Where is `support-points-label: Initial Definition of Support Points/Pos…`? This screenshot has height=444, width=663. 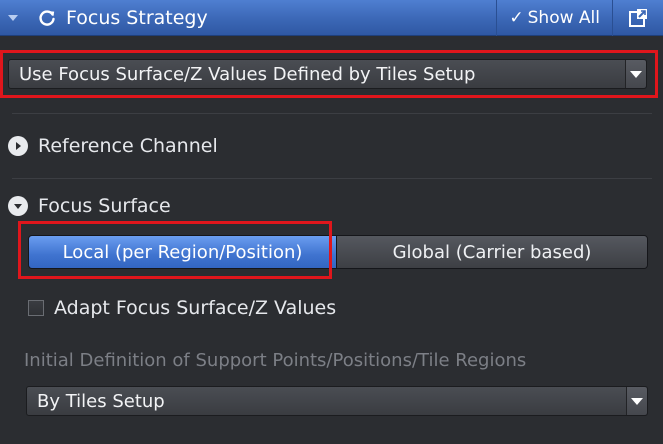 support-points-label: Initial Definition of Support Points/Pos… is located at coordinates (275, 360).